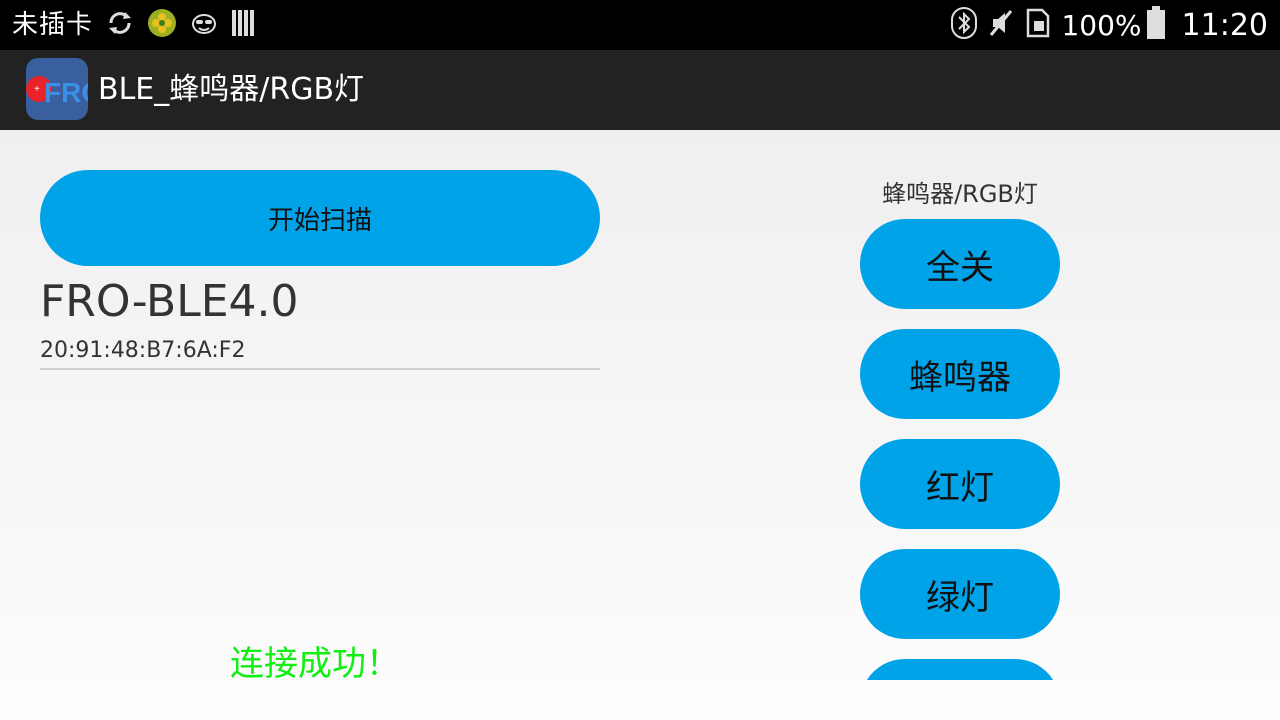  I want to click on carrier-label: 未插卡, so click(53, 25).